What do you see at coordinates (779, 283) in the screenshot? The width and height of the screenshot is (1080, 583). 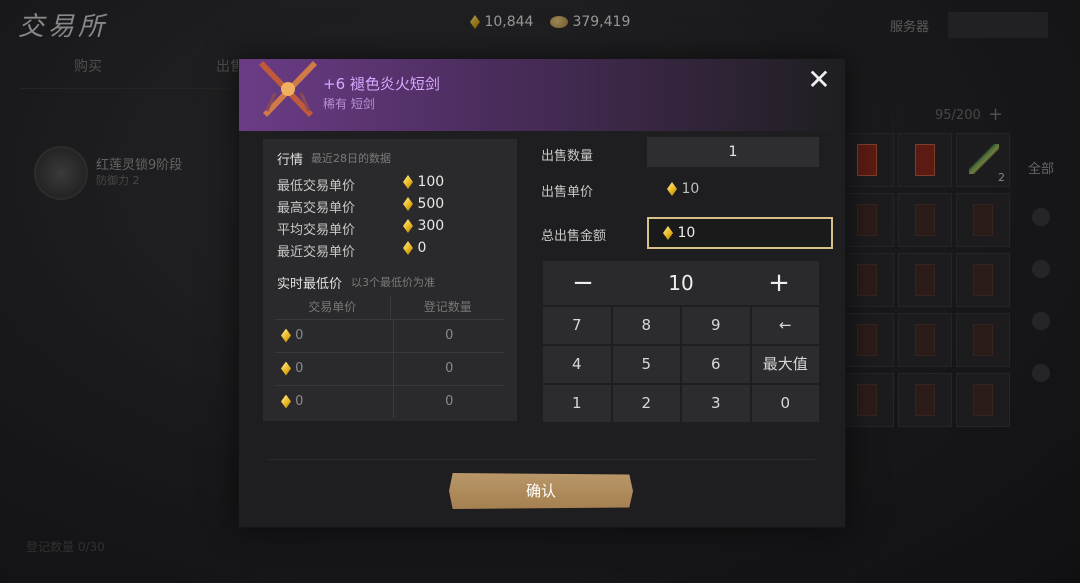 I see `increase-button: +` at bounding box center [779, 283].